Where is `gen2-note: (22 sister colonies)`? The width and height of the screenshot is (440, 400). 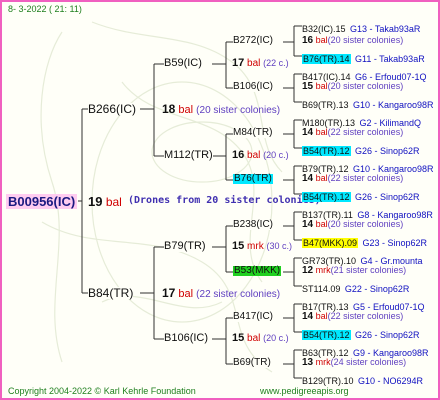
gen2-note: (22 sister colonies) is located at coordinates (238, 294).